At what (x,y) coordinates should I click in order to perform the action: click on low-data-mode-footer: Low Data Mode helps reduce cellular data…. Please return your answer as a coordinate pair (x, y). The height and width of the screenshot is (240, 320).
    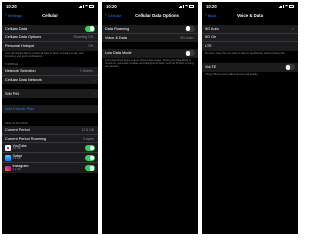
    Looking at the image, I should click on (150, 64).